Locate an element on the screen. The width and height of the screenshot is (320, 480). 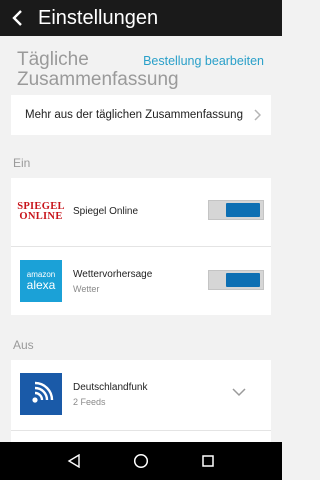
nav-back-icon is located at coordinates (74, 461).